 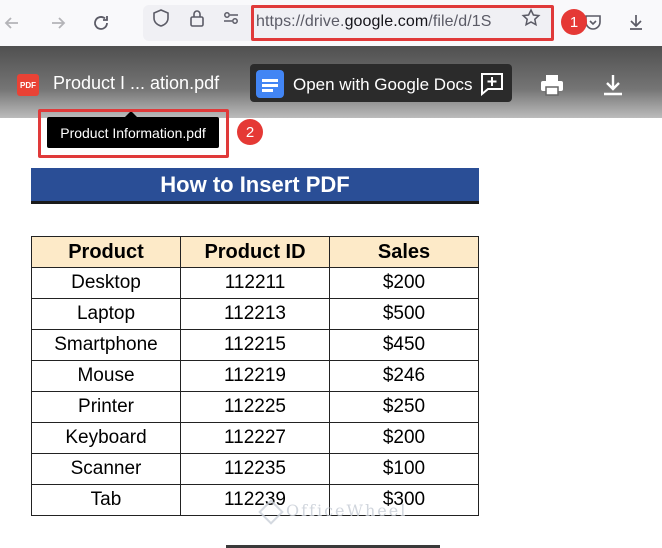 I want to click on table-row: Tab 112239 $300, so click(x=255, y=500).